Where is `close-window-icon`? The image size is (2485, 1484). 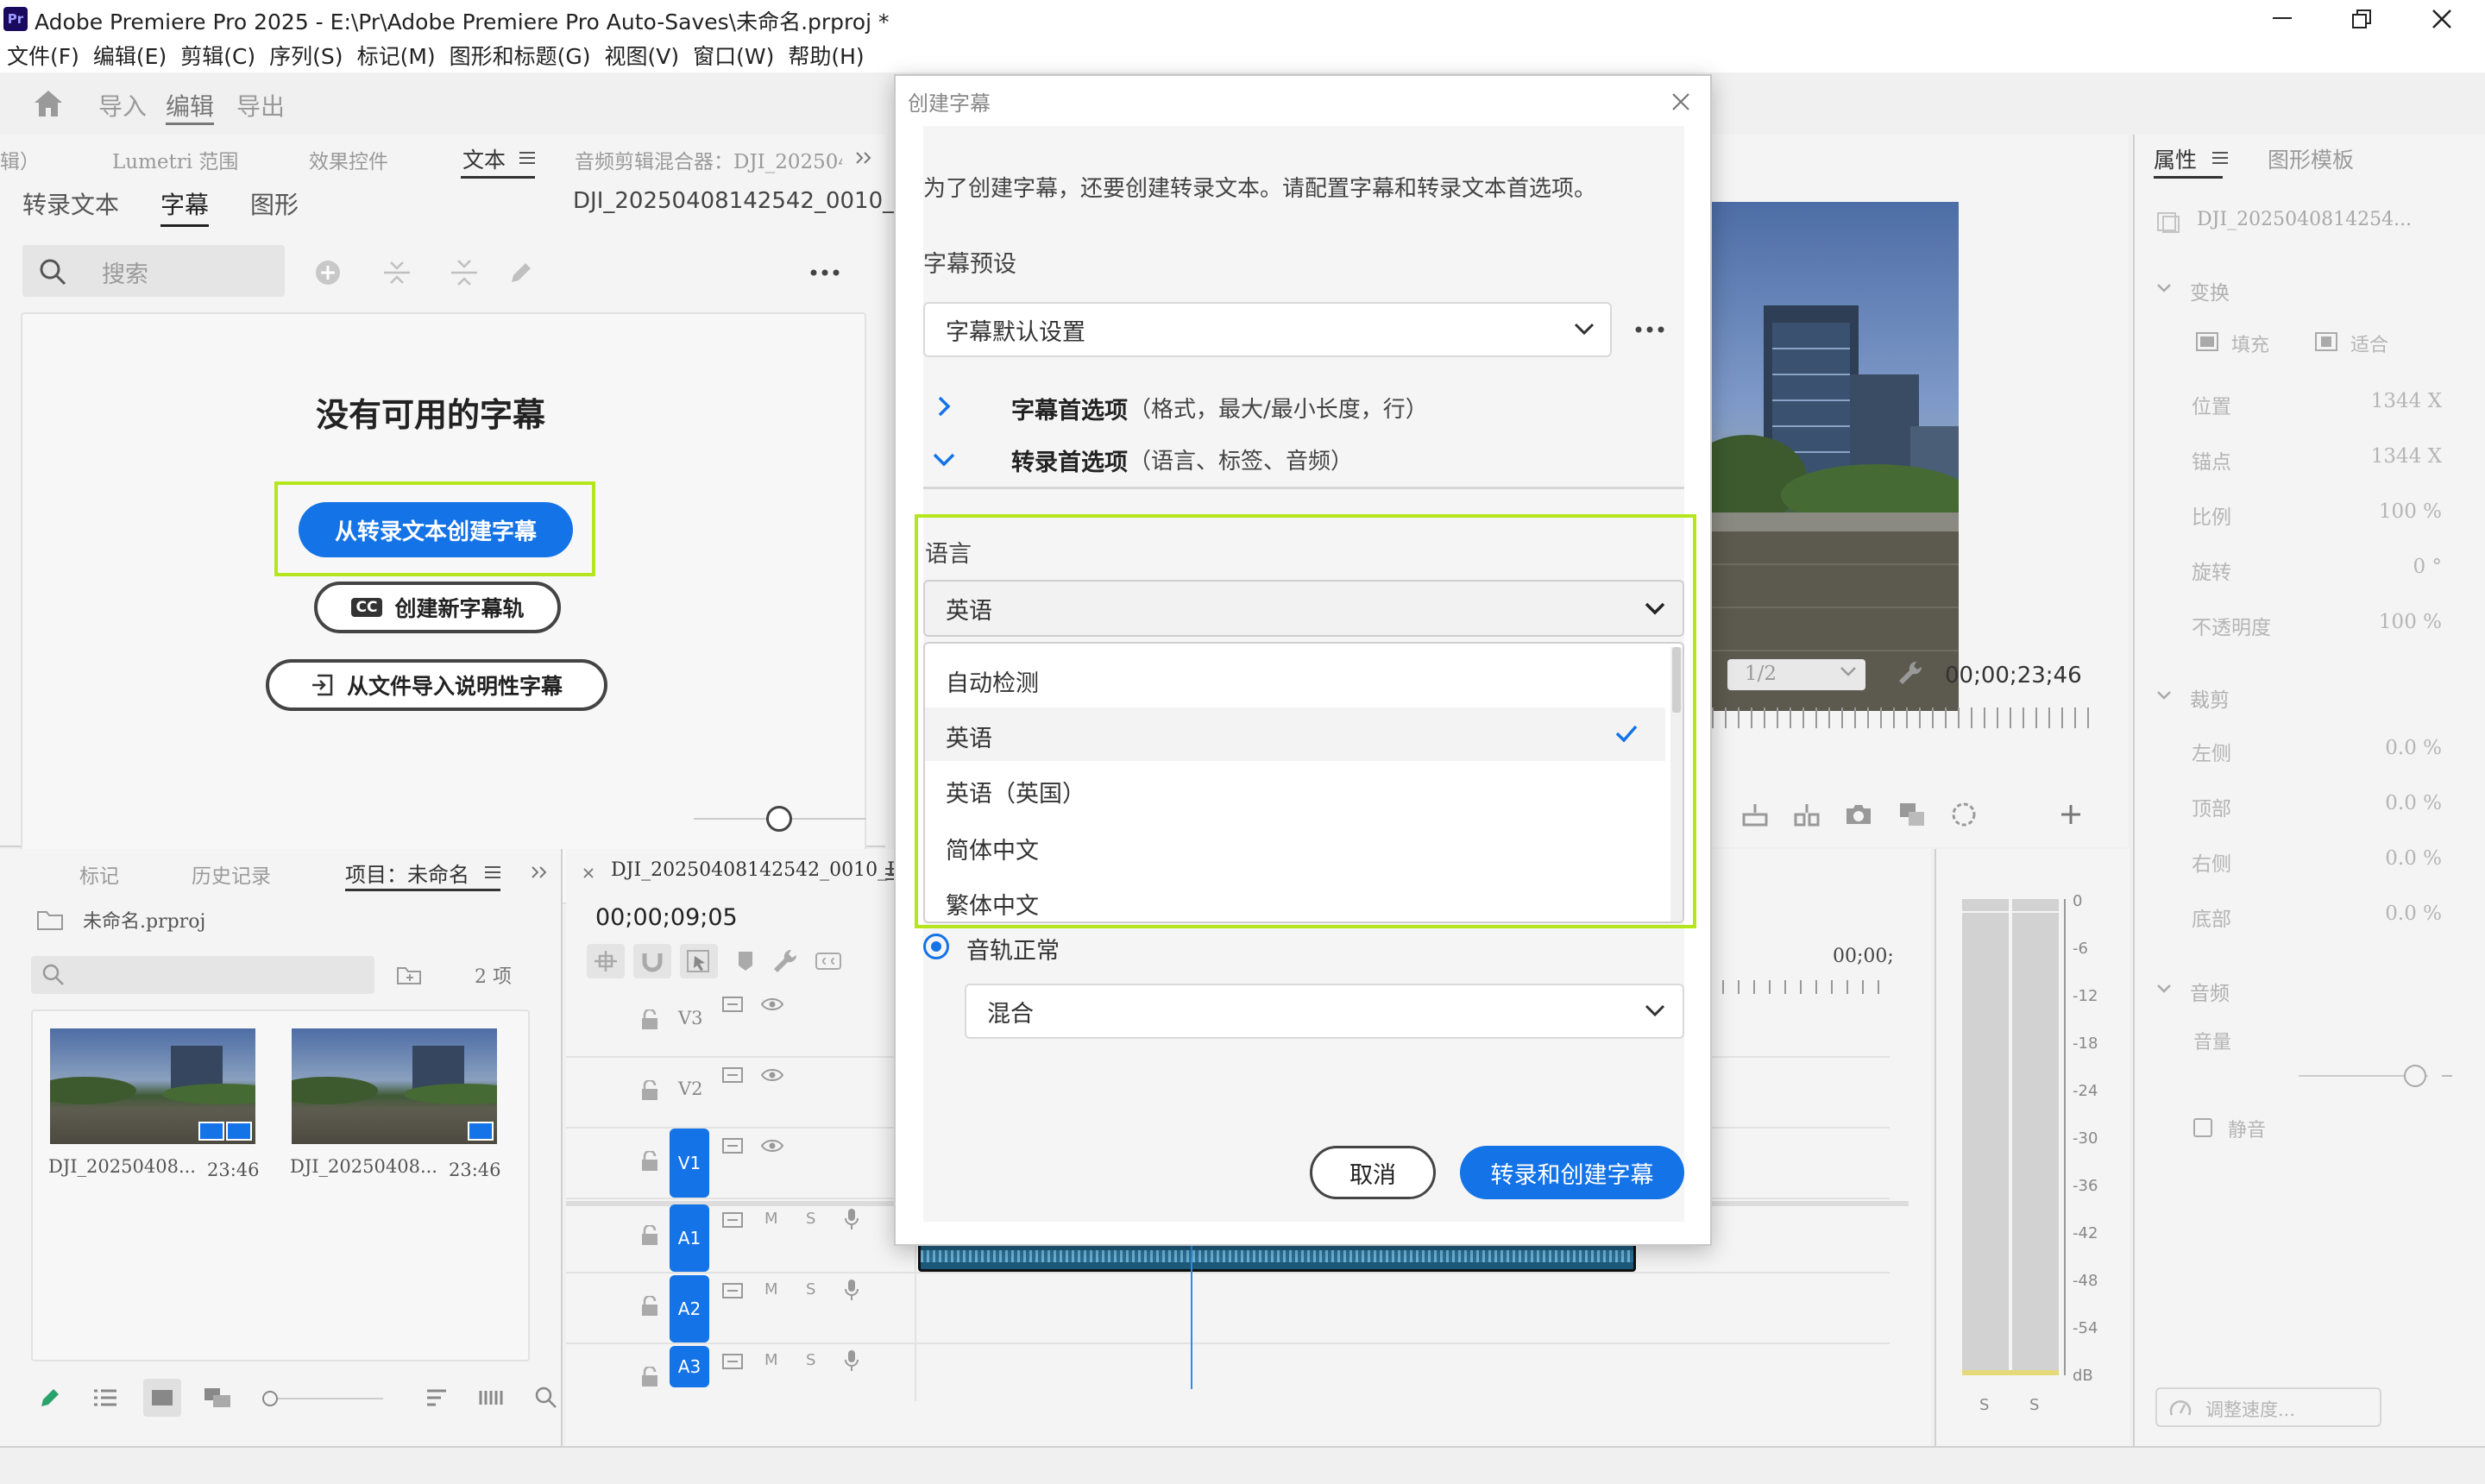 close-window-icon is located at coordinates (2441, 19).